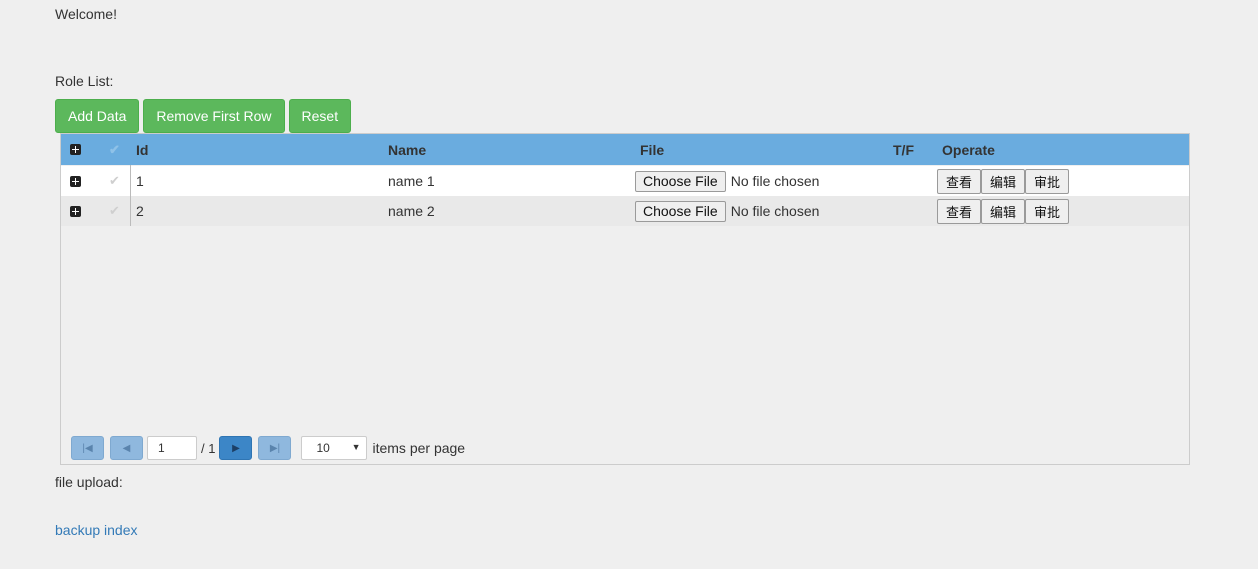 Image resolution: width=1258 pixels, height=569 pixels. What do you see at coordinates (212, 448) in the screenshot?
I see `total-pages: 1` at bounding box center [212, 448].